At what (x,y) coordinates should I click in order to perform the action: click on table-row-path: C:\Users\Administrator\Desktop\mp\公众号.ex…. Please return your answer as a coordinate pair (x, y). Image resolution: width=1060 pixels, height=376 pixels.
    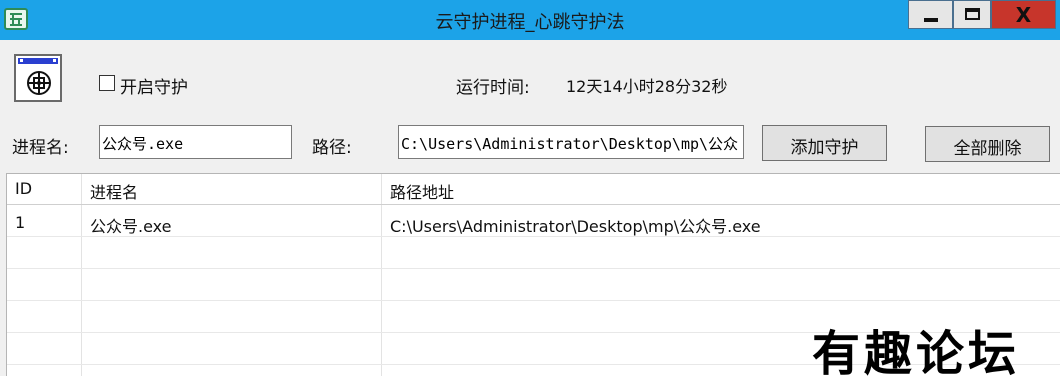
    Looking at the image, I should click on (575, 225).